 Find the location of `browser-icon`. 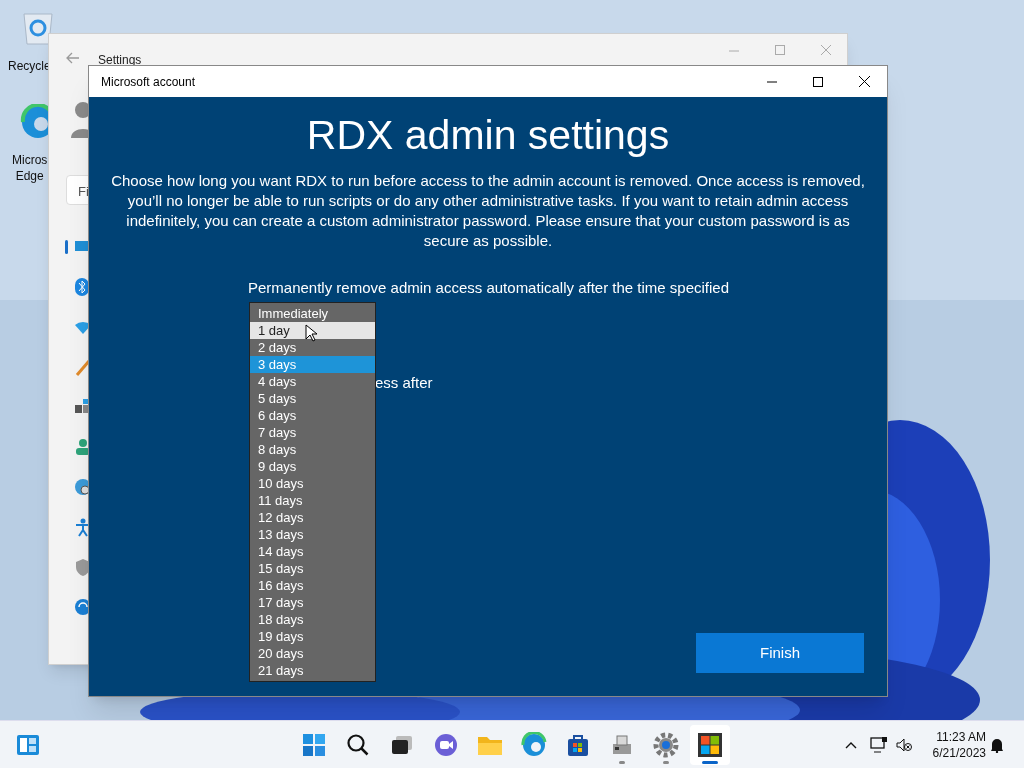

browser-icon is located at coordinates (534, 745).